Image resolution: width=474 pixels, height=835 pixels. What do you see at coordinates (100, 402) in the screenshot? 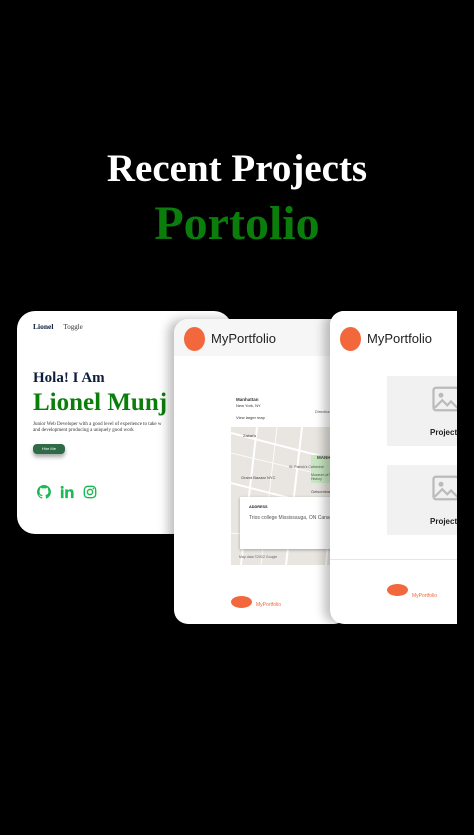
I see `hero-name: Lionel Munj` at bounding box center [100, 402].